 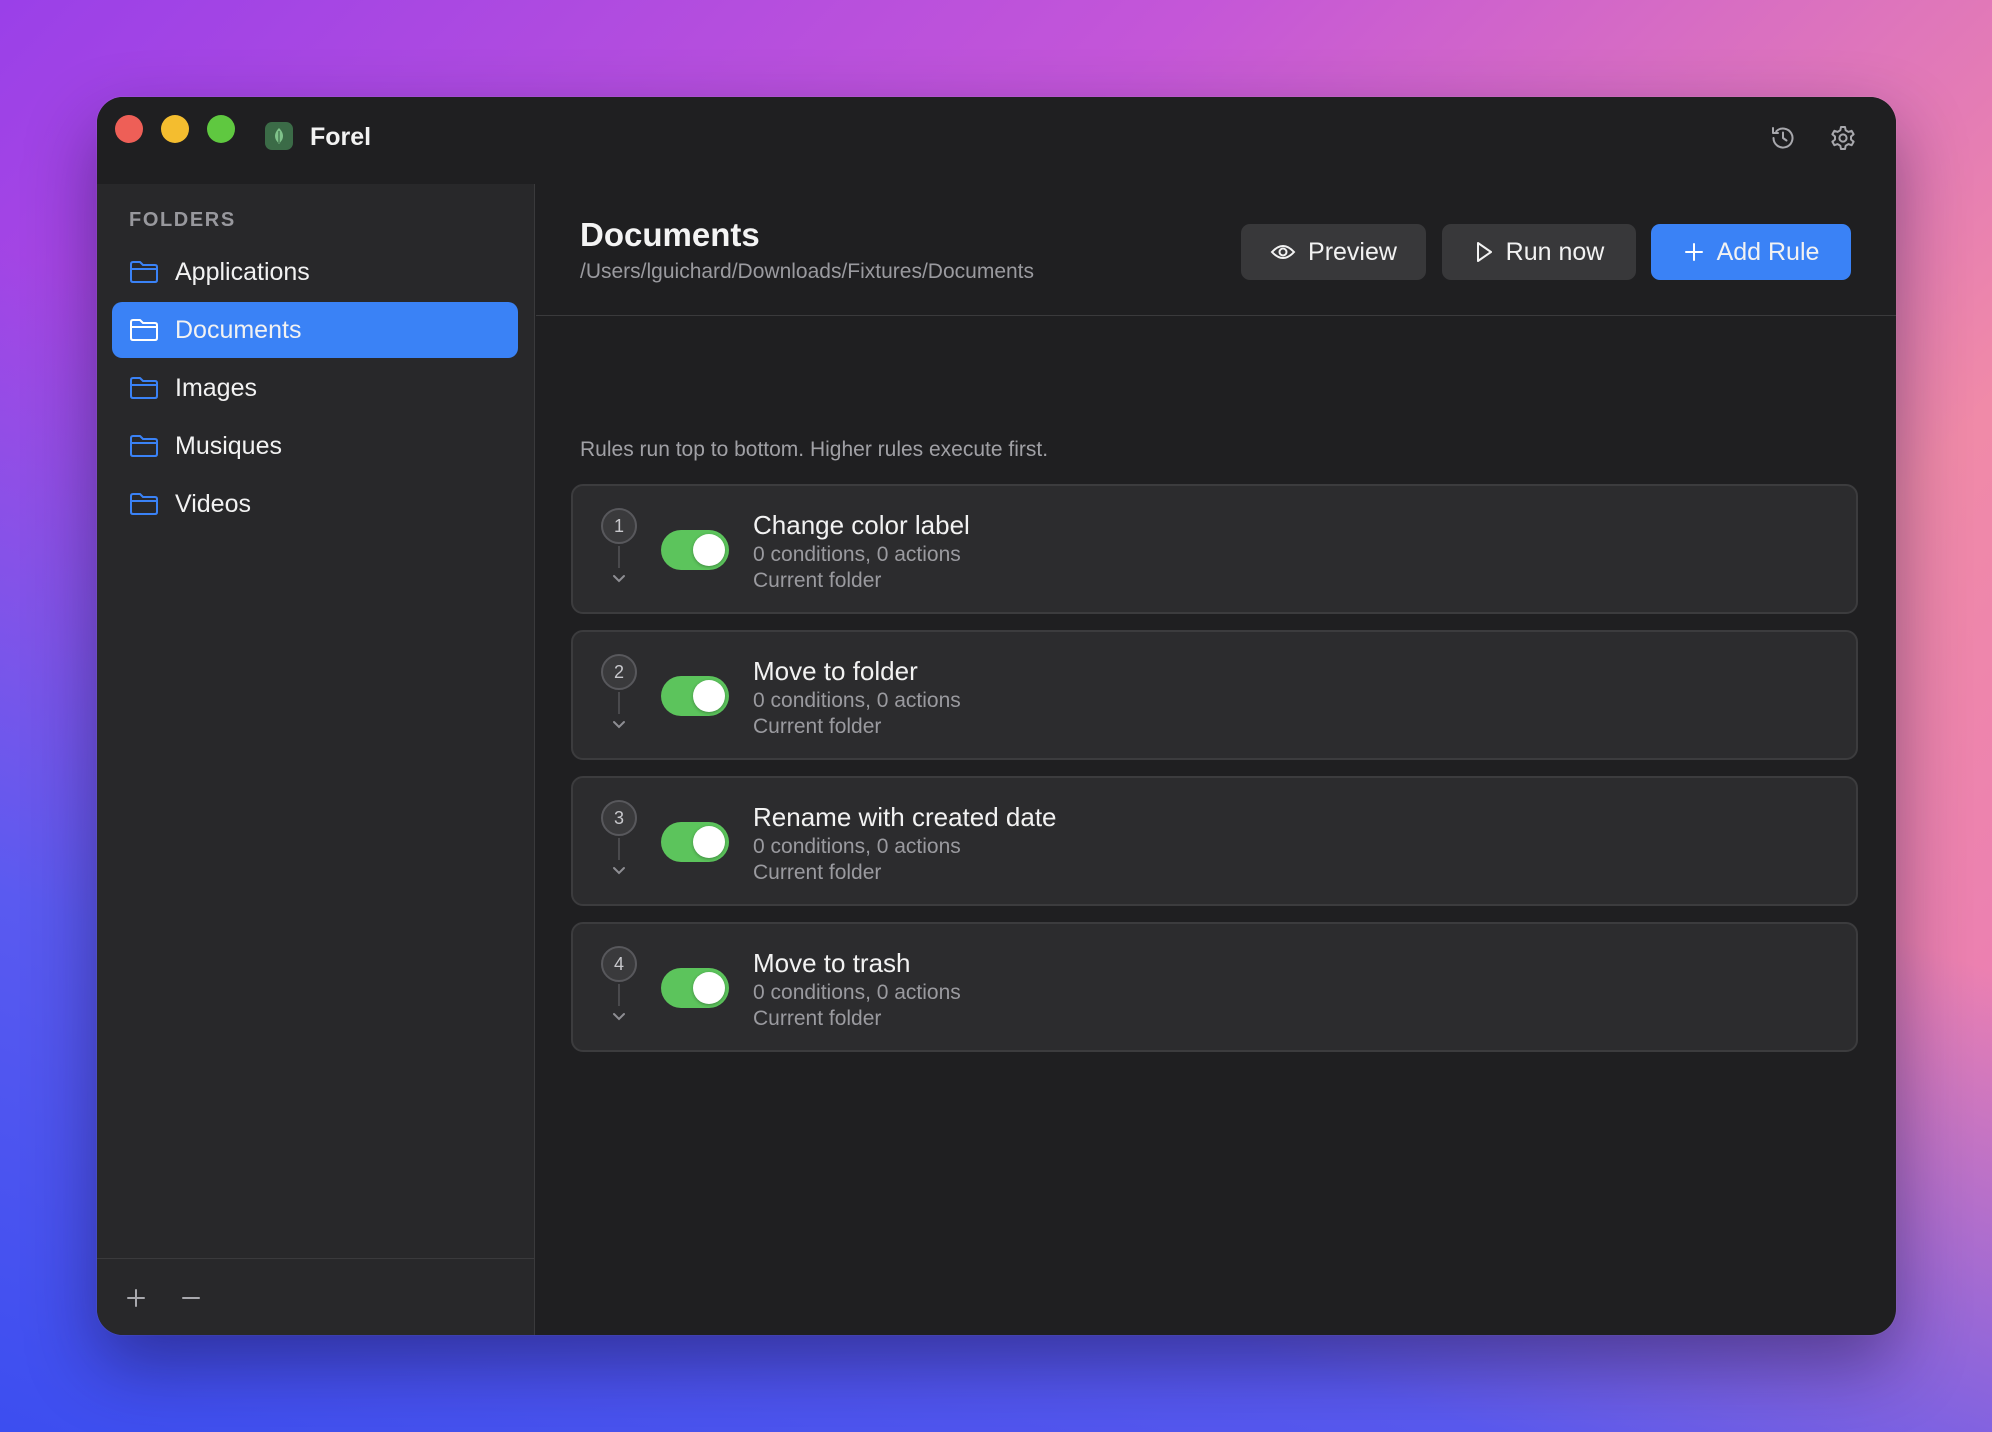 What do you see at coordinates (221, 129) in the screenshot?
I see `zoom-window-button` at bounding box center [221, 129].